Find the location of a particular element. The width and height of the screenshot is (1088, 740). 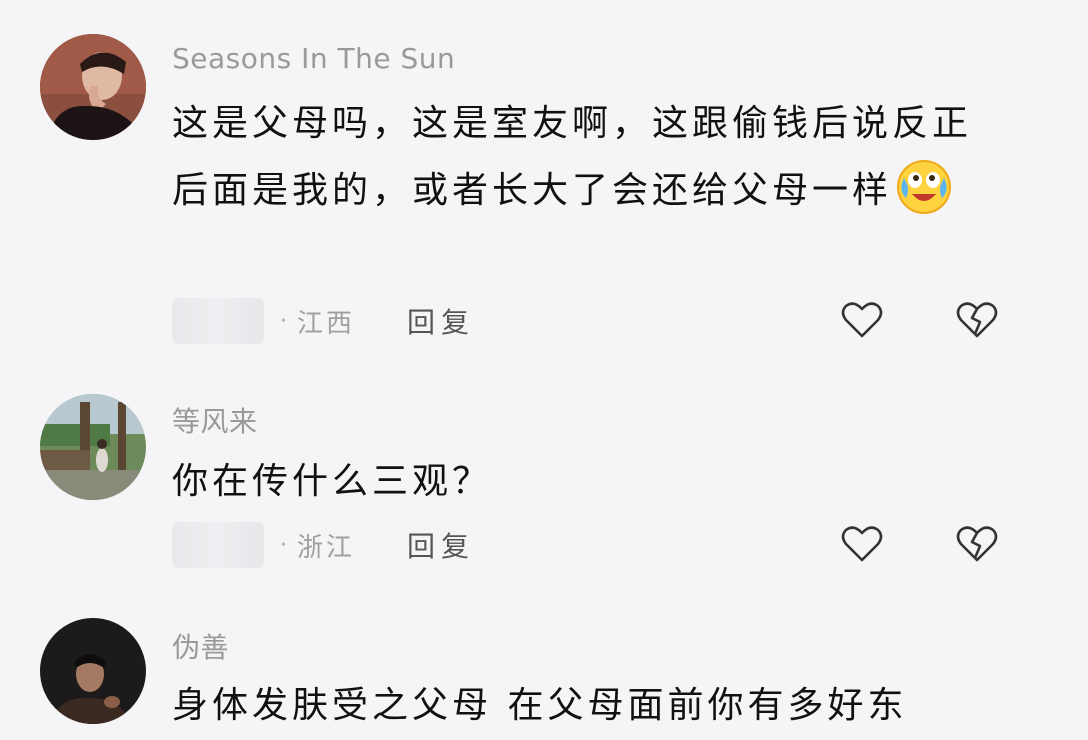

comment-meta: · 浙江 回复 is located at coordinates (323, 545).